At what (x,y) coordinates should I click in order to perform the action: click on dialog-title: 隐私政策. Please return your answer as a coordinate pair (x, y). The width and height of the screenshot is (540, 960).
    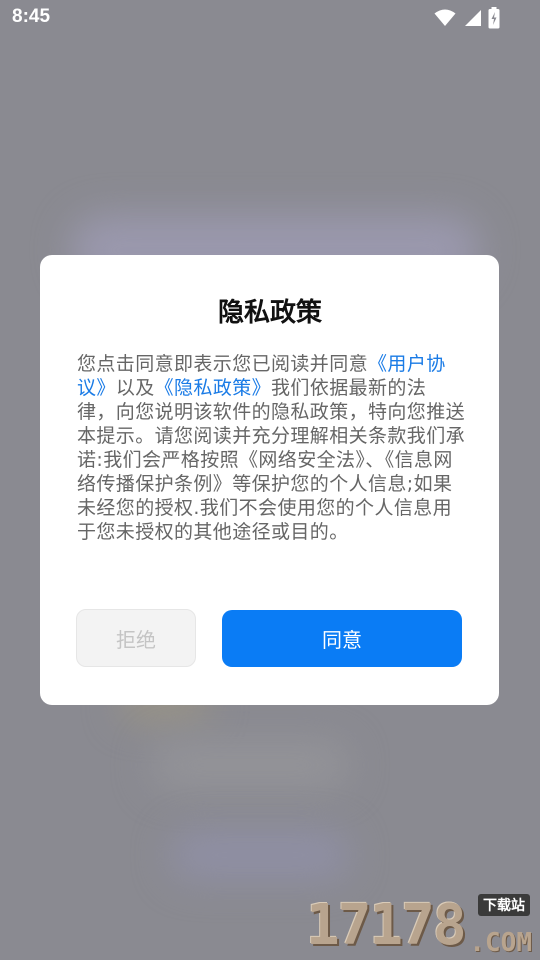
    Looking at the image, I should click on (269, 313).